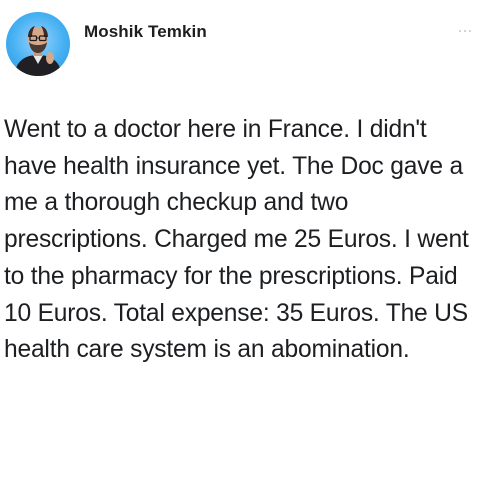  Describe the element at coordinates (38, 51) in the screenshot. I see `profile-photo-icon` at that location.